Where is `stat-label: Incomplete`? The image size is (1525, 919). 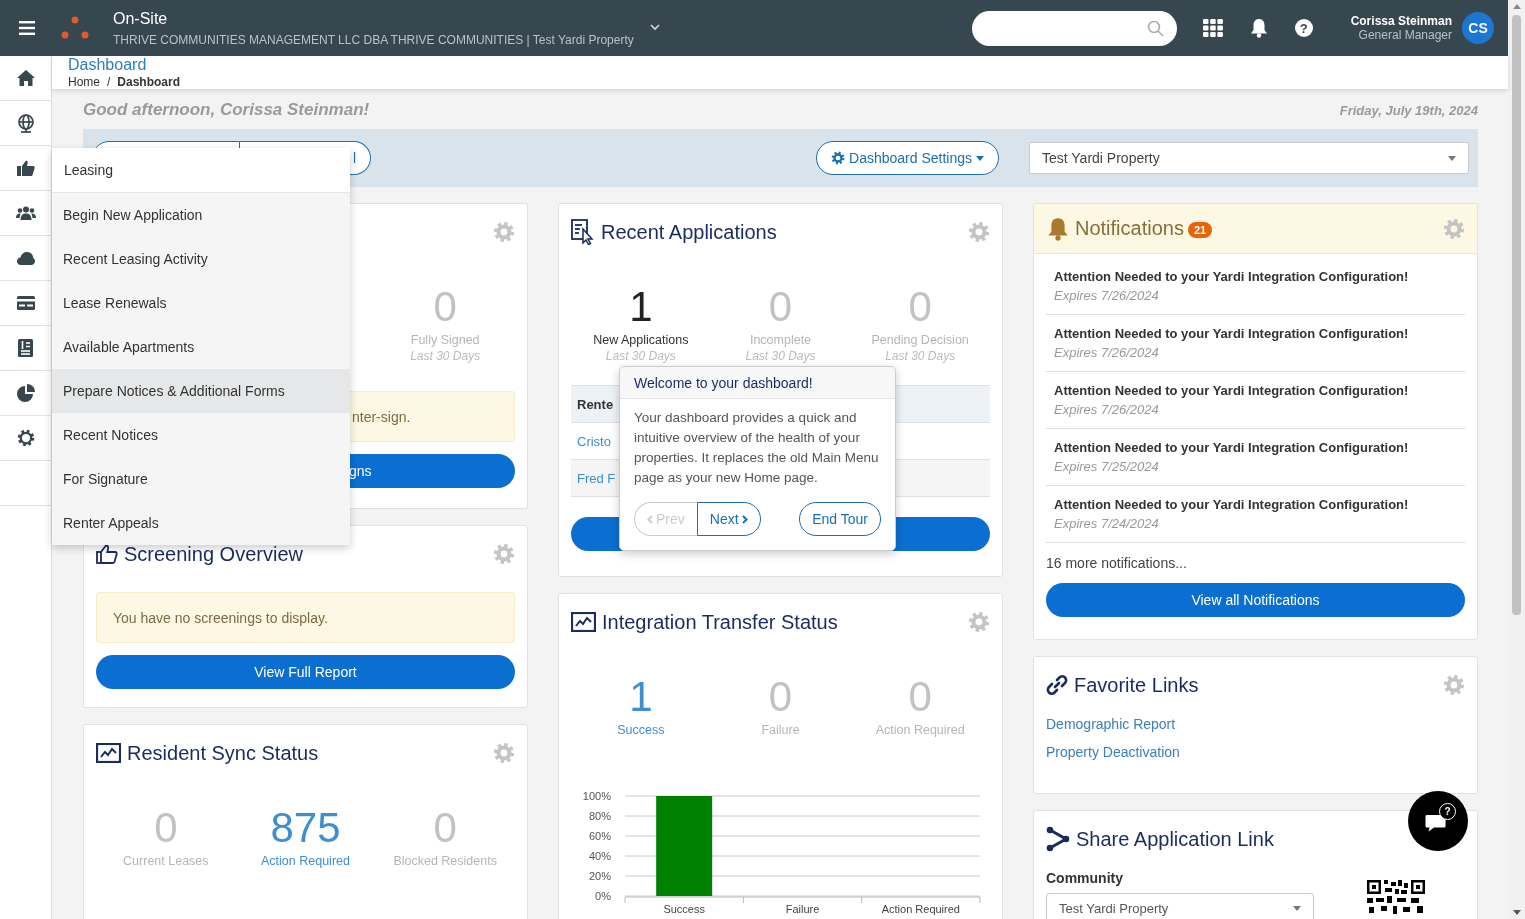
stat-label: Incomplete is located at coordinates (780, 340).